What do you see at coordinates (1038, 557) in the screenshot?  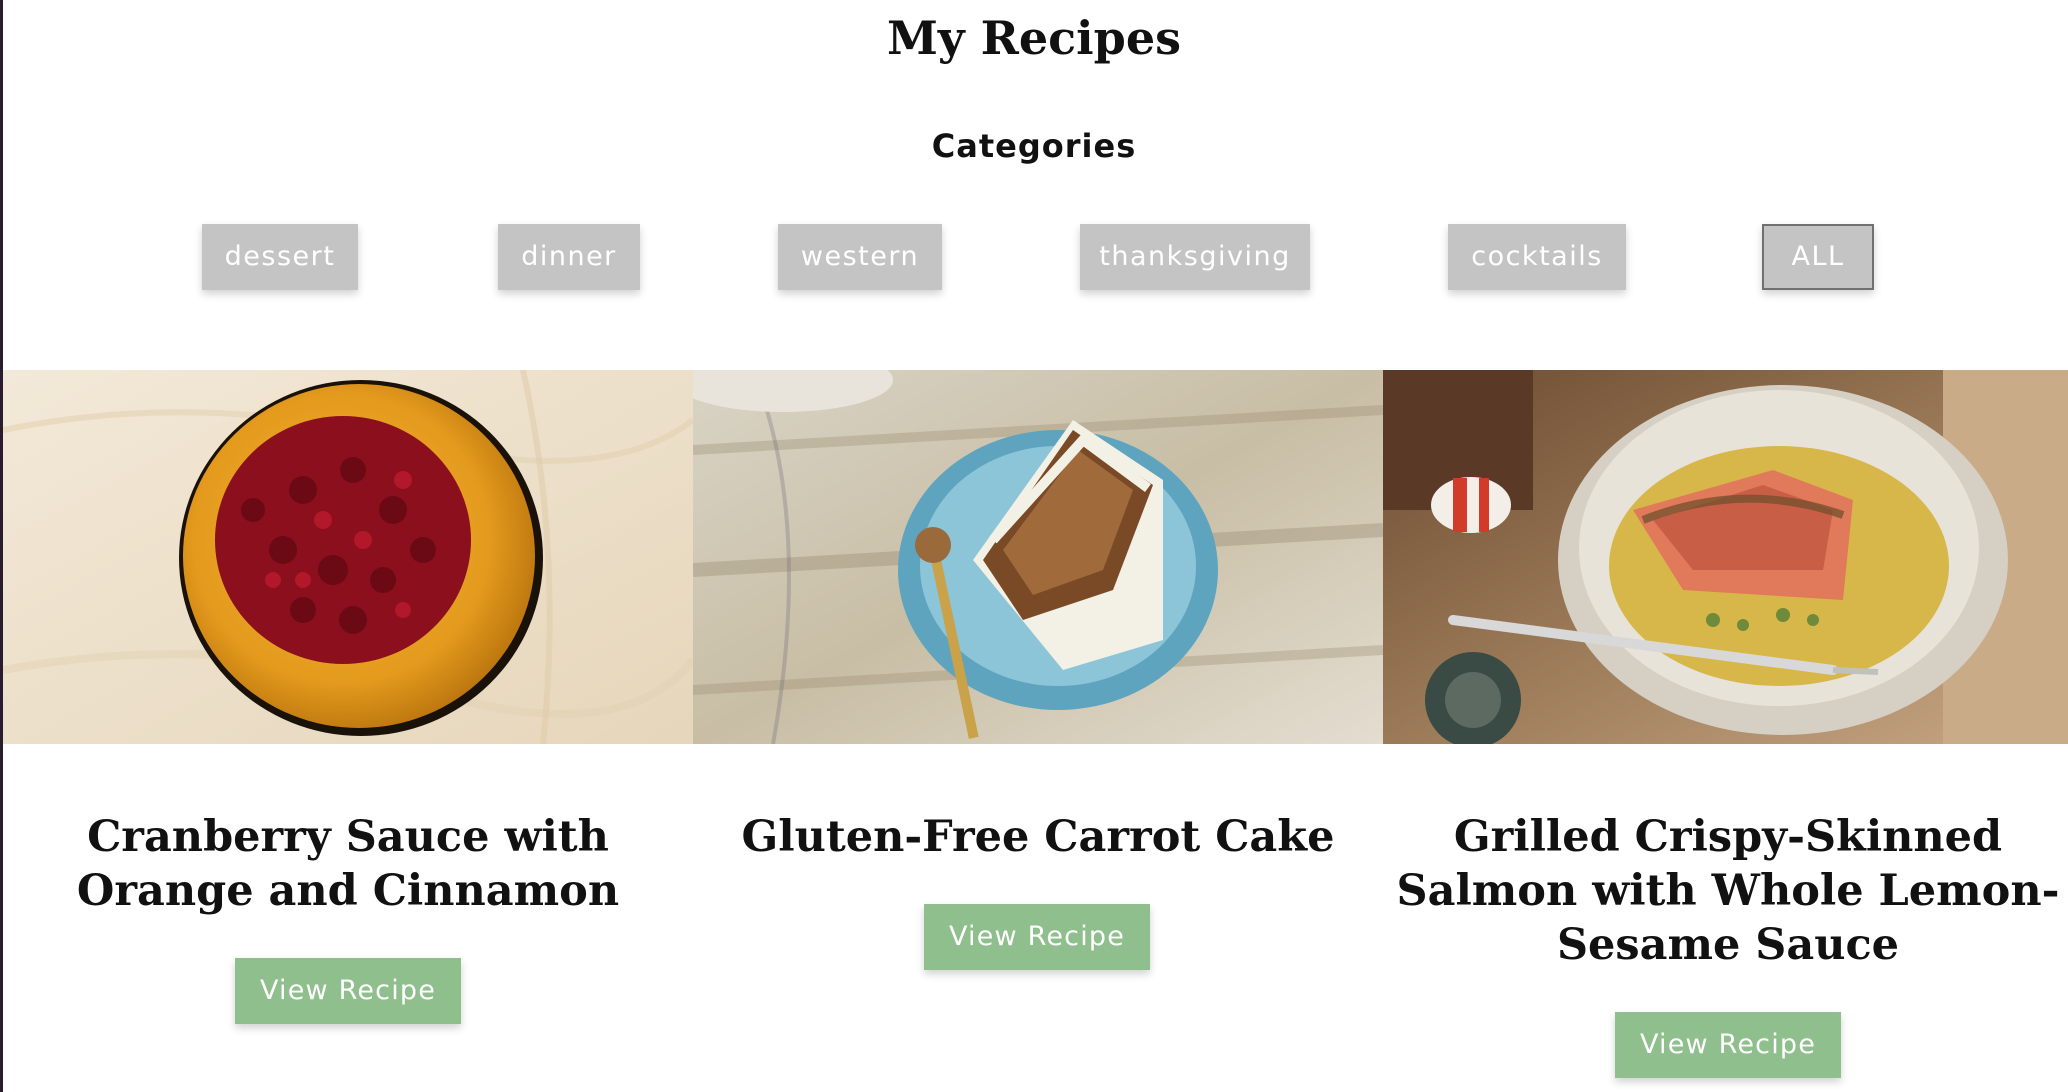 I see `carrot-cake-photo` at bounding box center [1038, 557].